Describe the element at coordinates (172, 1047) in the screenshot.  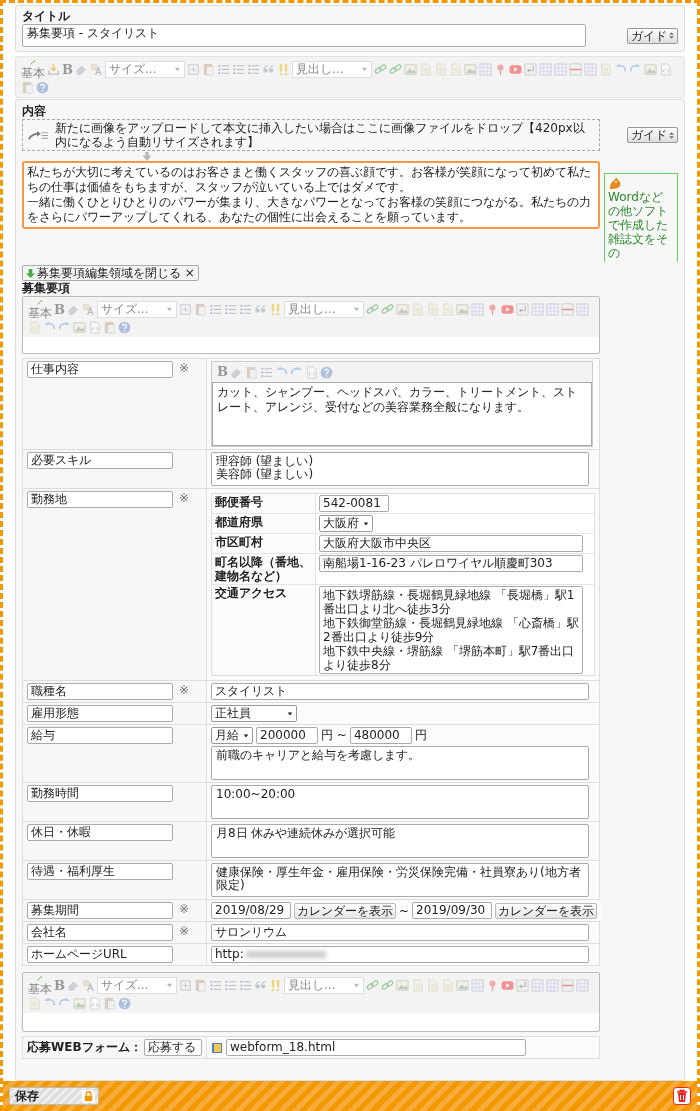
I see `text-input: 応募する` at that location.